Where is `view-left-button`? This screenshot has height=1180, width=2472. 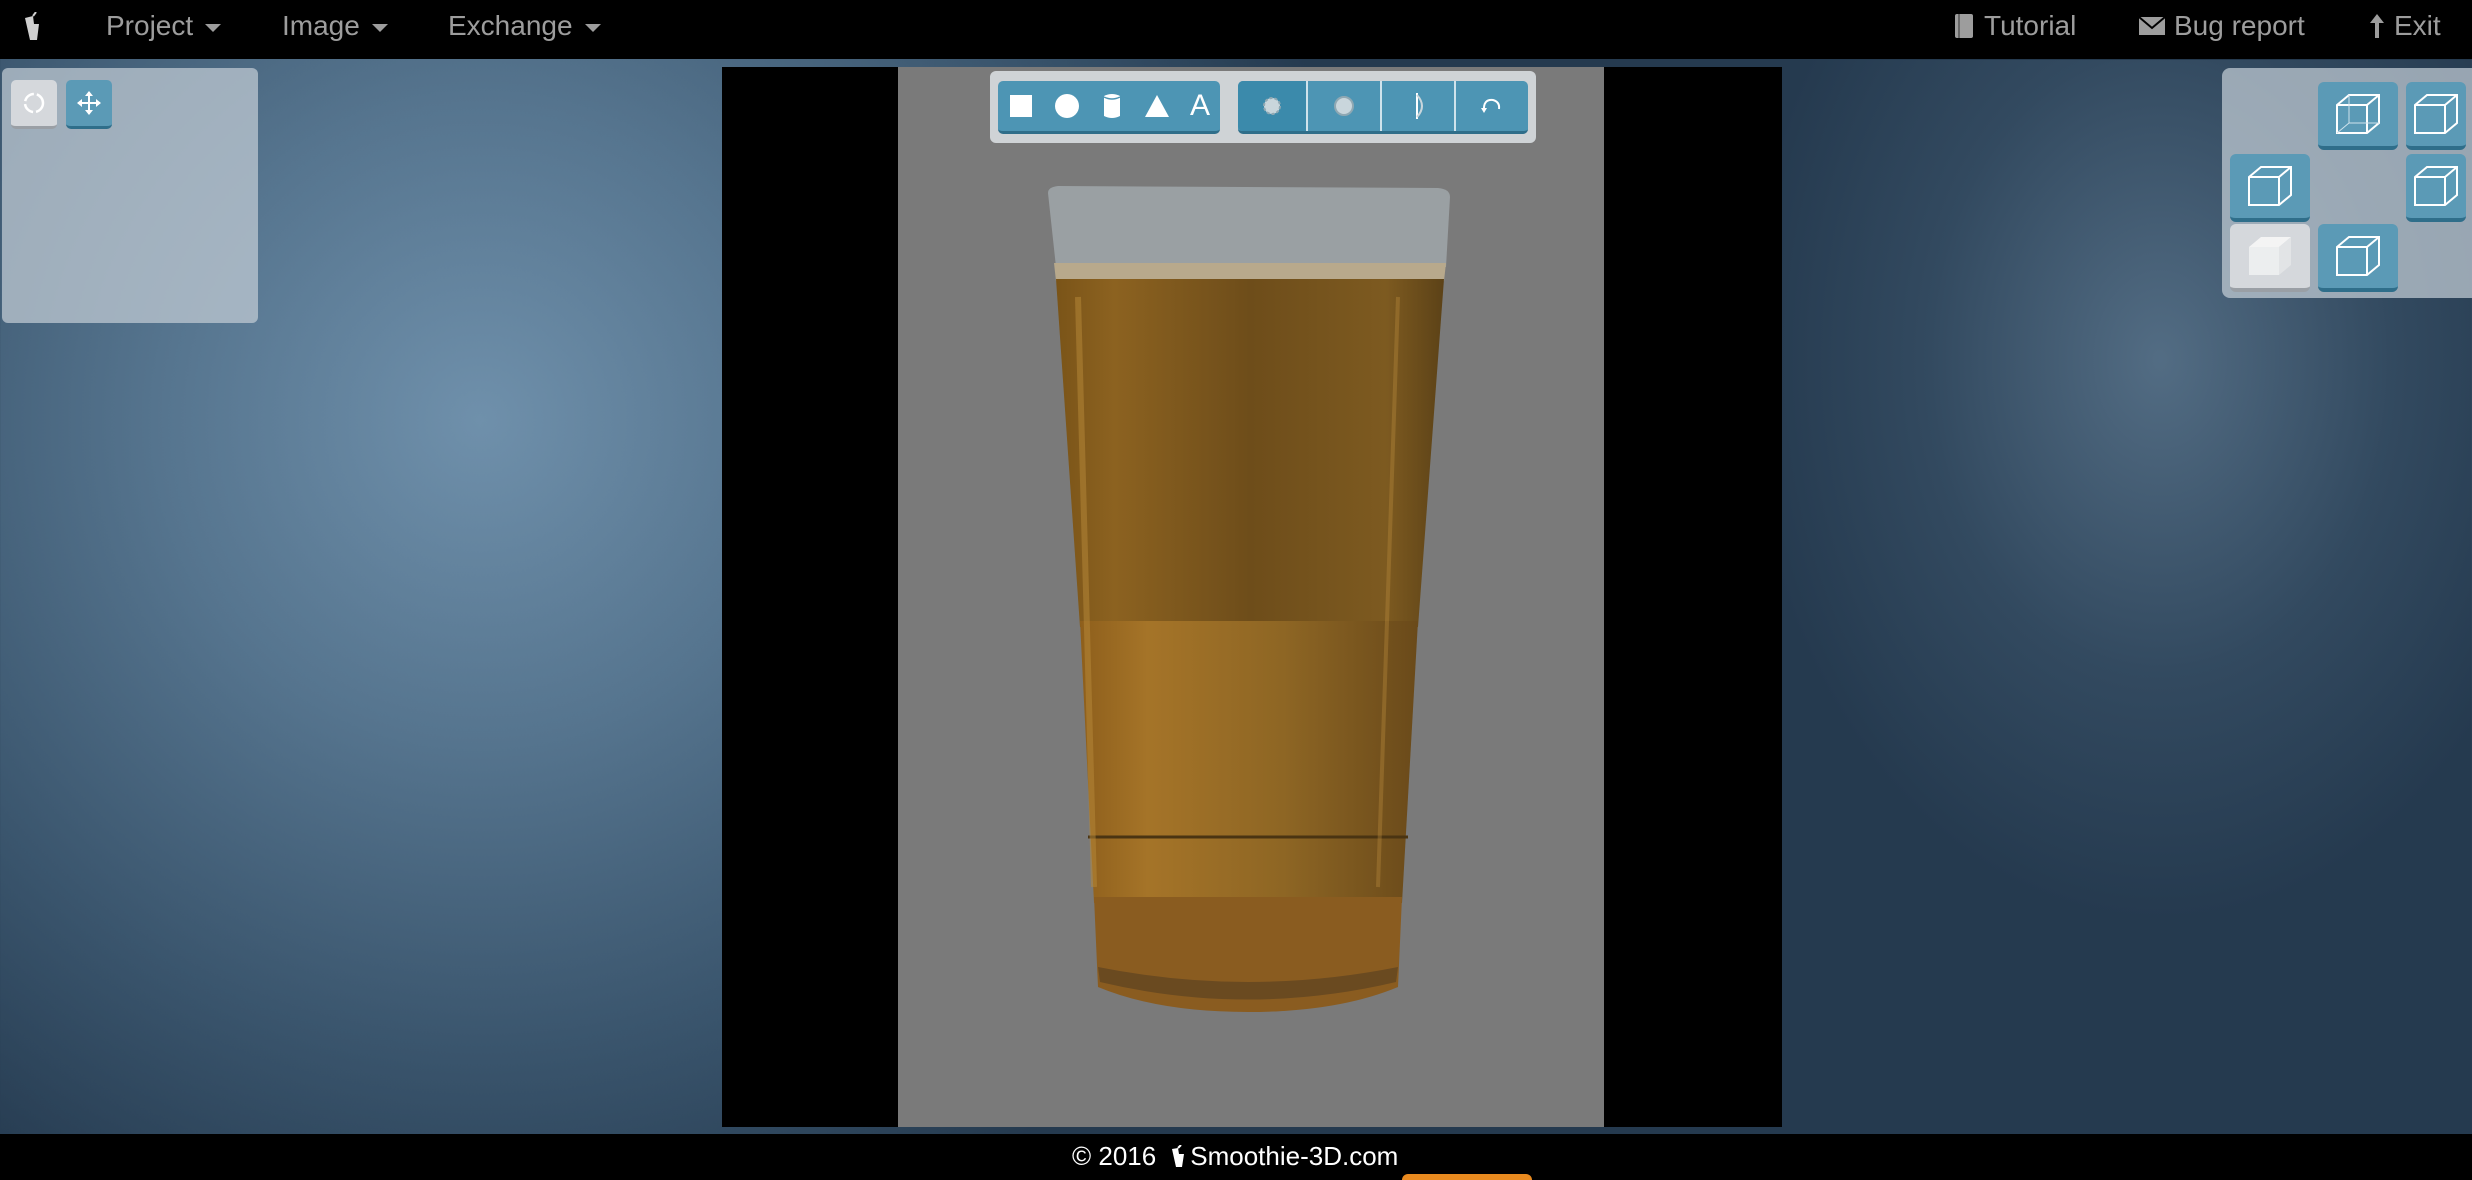 view-left-button is located at coordinates (2270, 188).